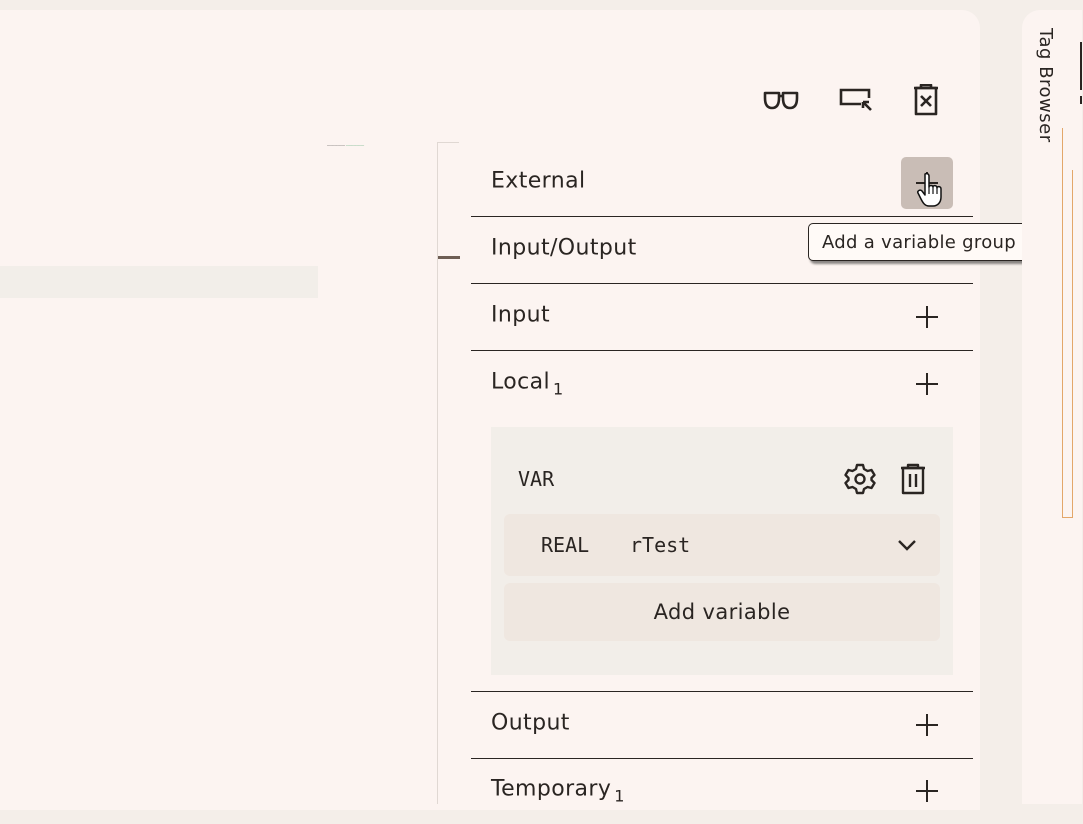 The height and width of the screenshot is (824, 1083). Describe the element at coordinates (722, 725) in the screenshot. I see `group-row-output: Output` at that location.